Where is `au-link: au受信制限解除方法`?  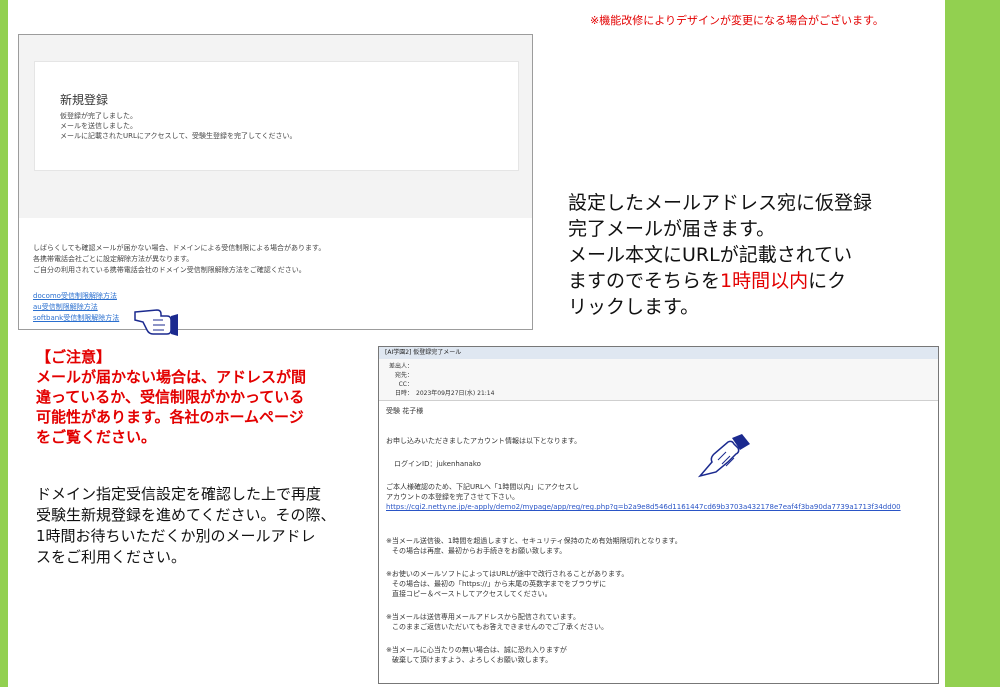
au-link: au受信制限解除方法 is located at coordinates (76, 307).